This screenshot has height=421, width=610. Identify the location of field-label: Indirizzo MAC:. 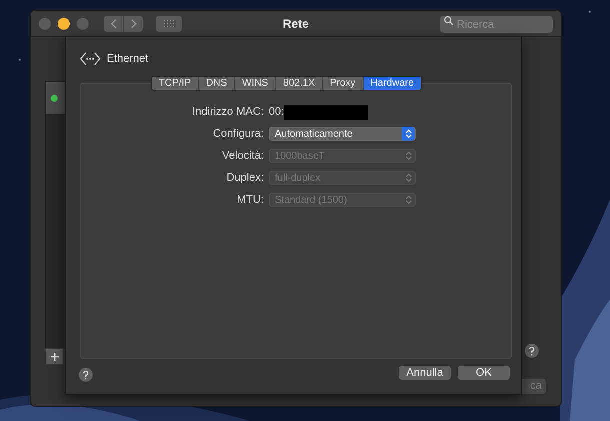
(227, 112).